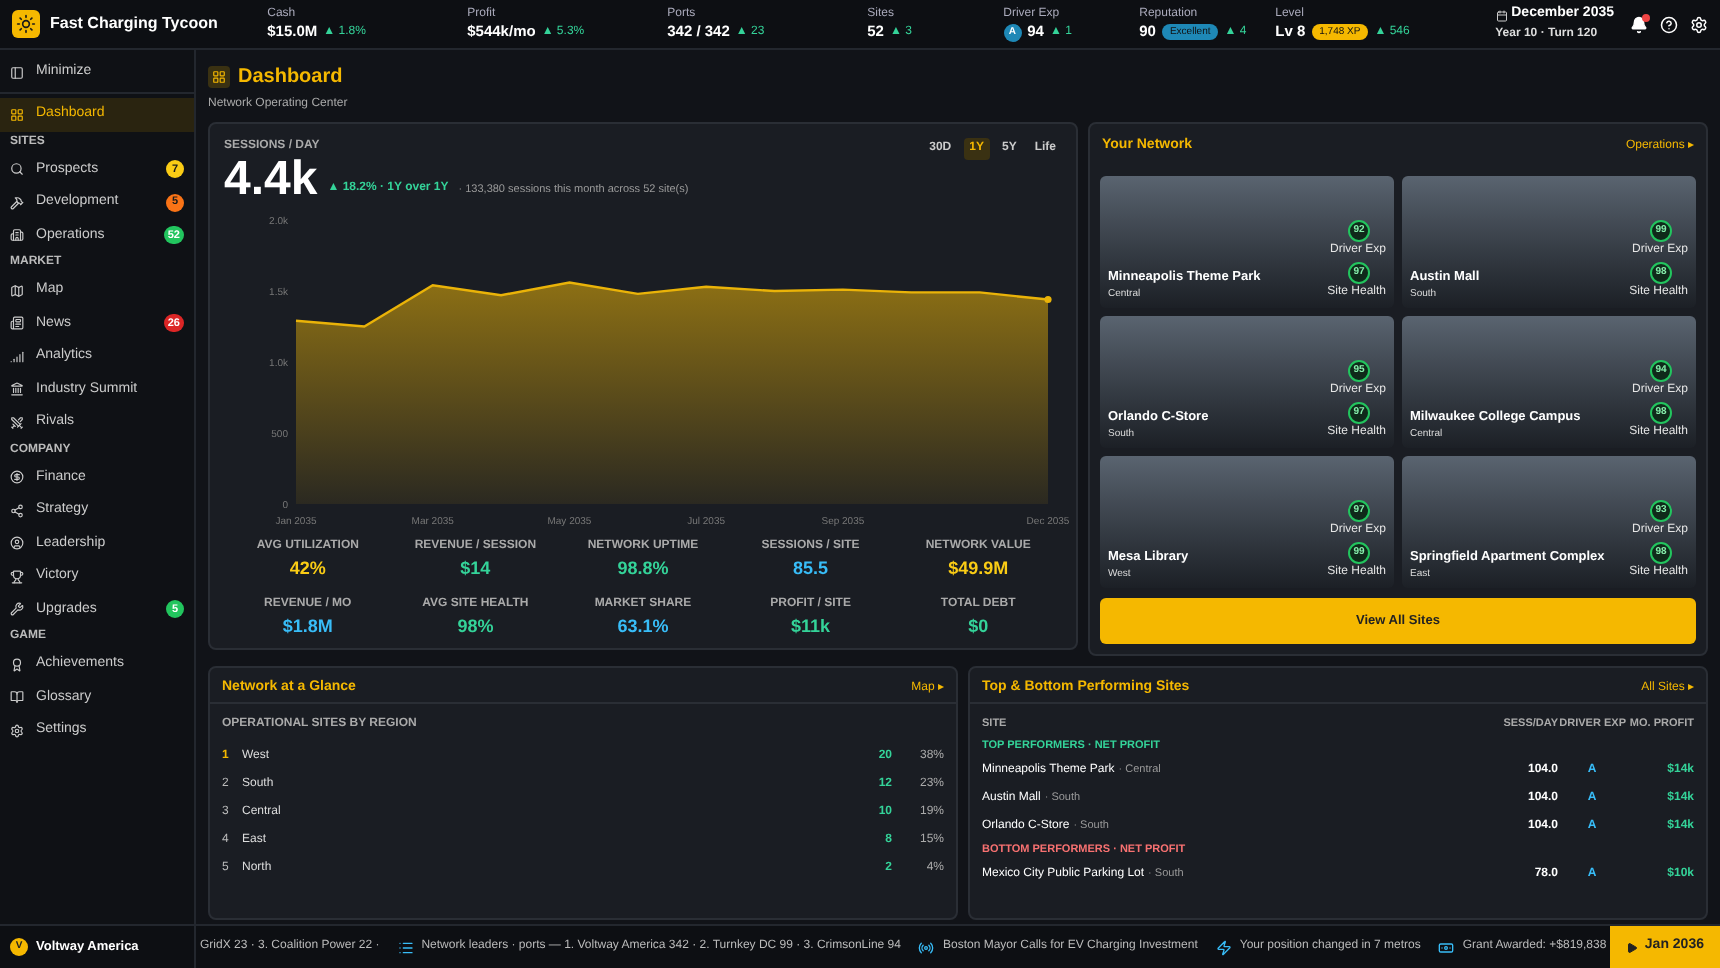 The image size is (1720, 968). Describe the element at coordinates (17, 323) in the screenshot. I see `newspaper-icon` at that location.